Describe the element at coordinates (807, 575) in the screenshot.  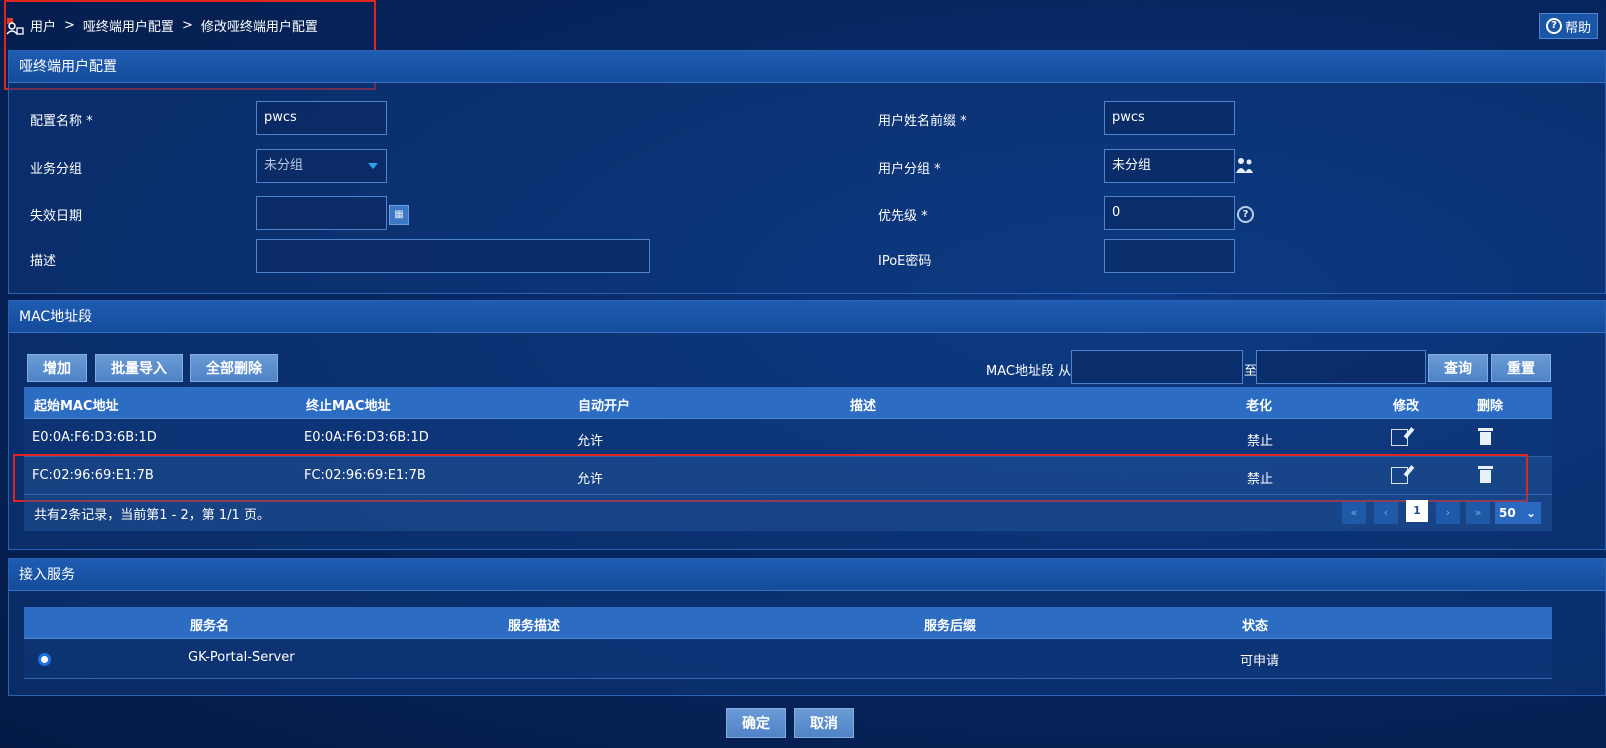
I see `service-panel-title: 接入服务` at that location.